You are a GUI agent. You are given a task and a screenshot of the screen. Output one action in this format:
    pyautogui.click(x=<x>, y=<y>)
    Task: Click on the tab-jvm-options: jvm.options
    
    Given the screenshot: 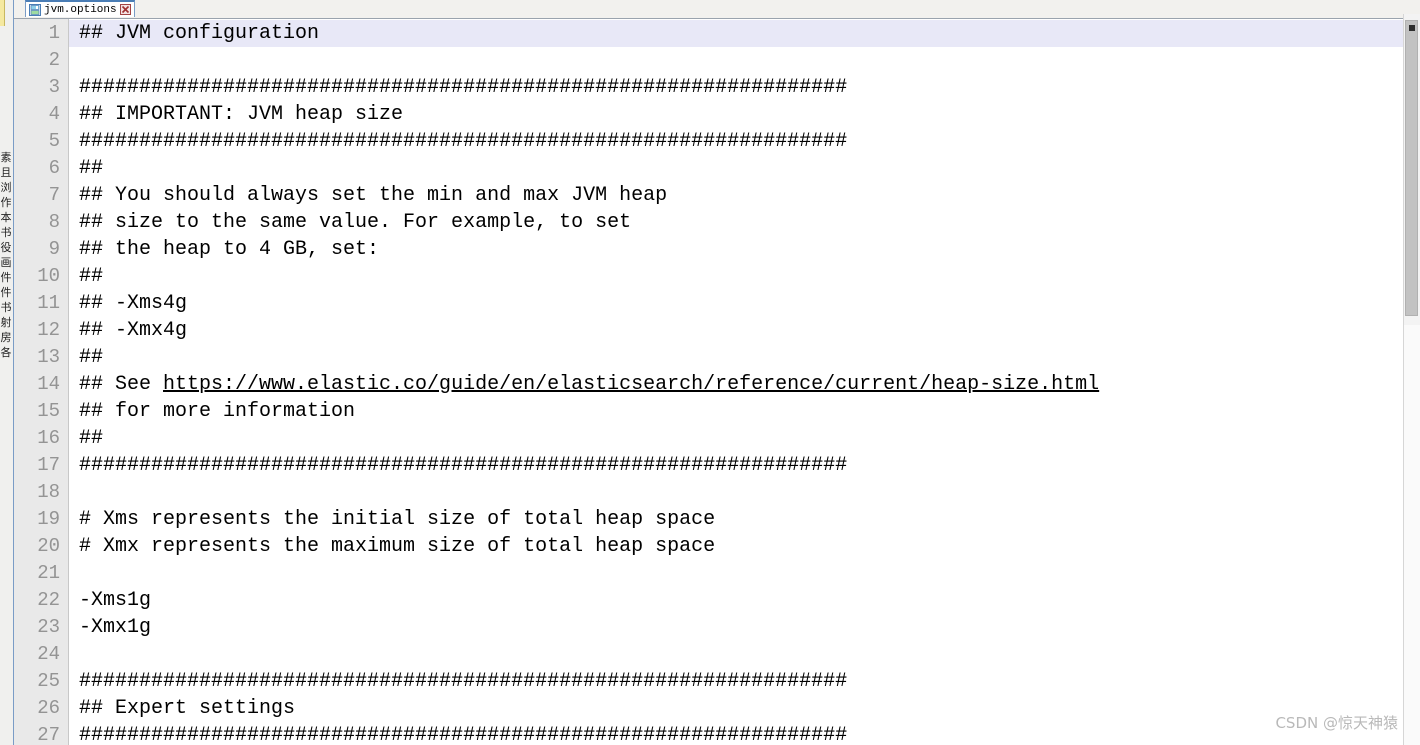 What is the action you would take?
    pyautogui.click(x=80, y=8)
    